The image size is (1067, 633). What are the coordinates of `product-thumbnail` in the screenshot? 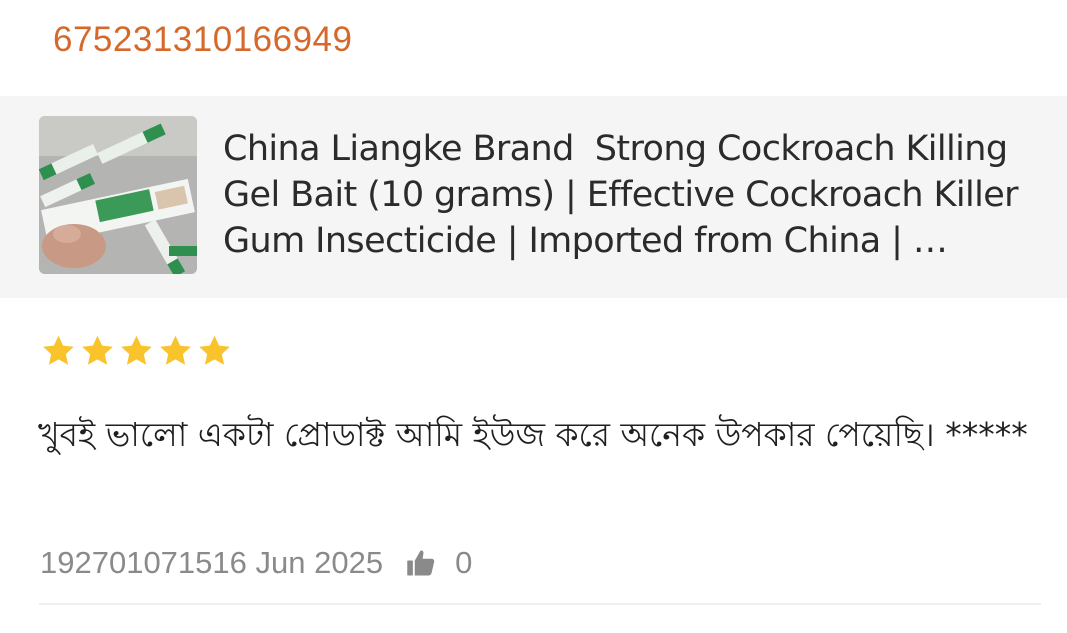 It's located at (118, 195).